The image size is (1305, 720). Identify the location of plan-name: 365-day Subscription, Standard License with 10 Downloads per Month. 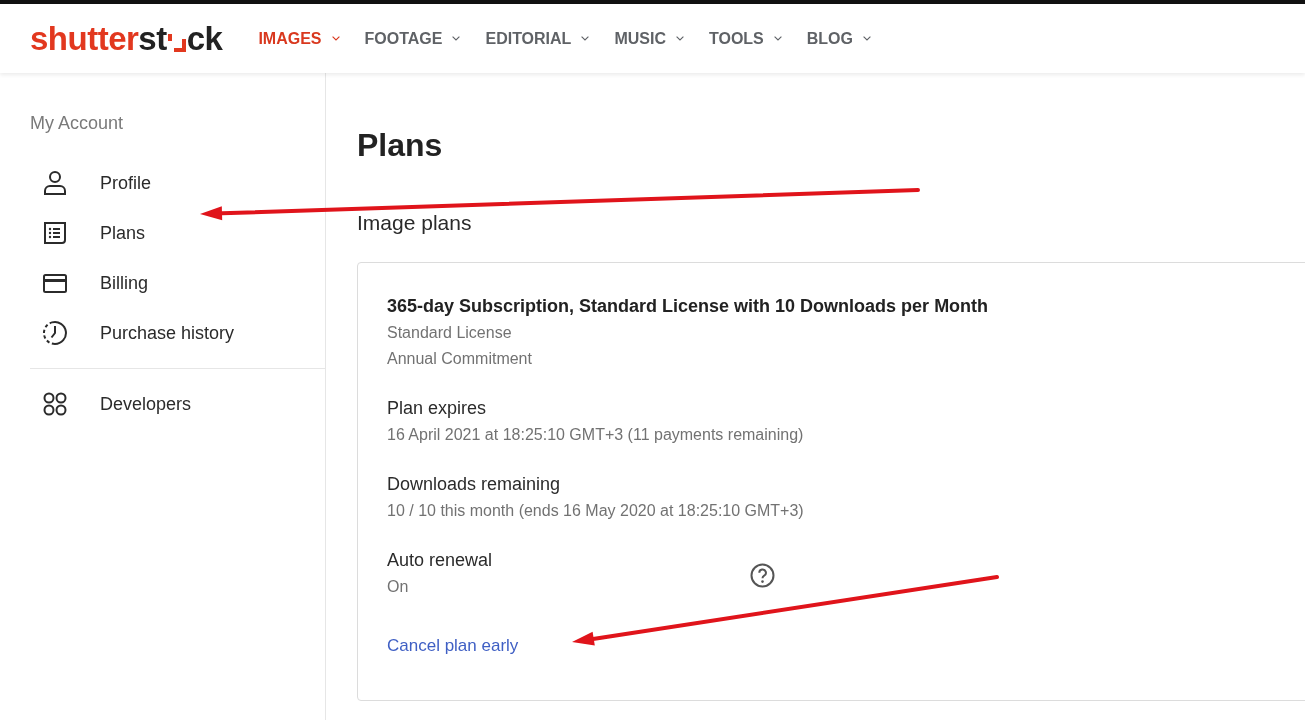
(688, 306).